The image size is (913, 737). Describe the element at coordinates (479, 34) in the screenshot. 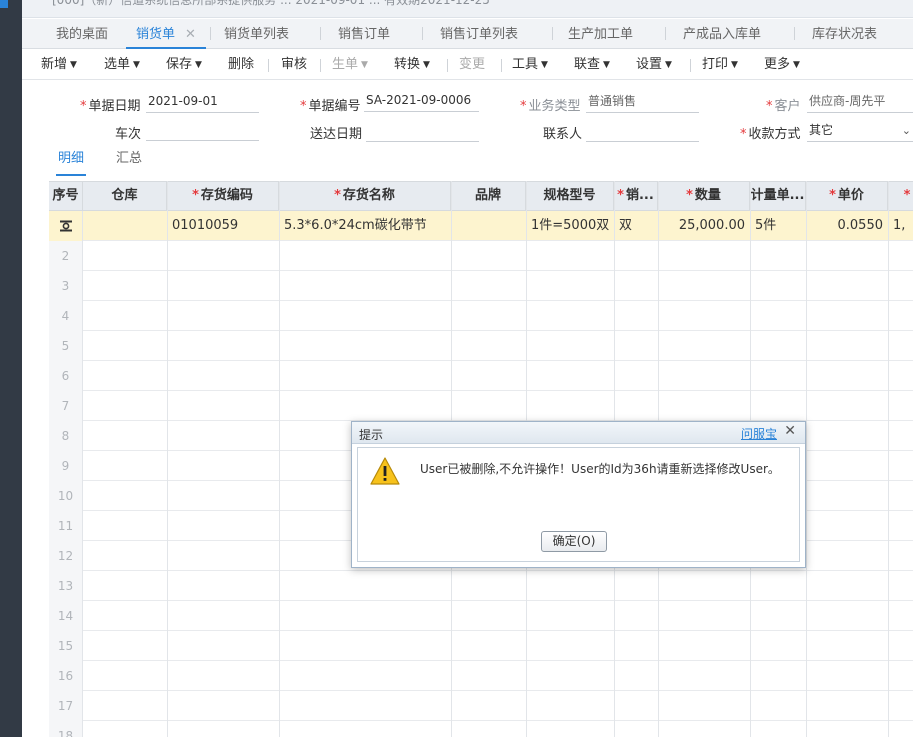

I see `tab-sales-order-list: 销售订单列表` at that location.